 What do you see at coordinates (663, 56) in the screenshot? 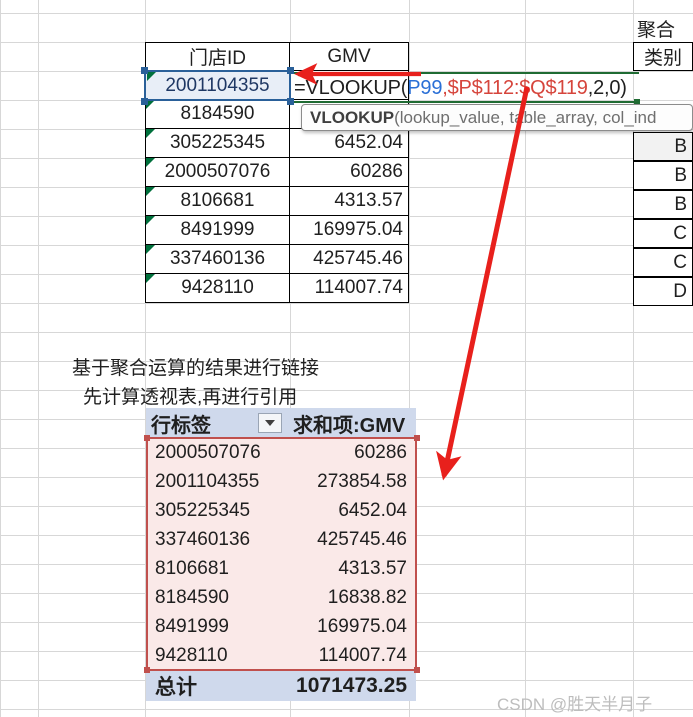
I see `category-header: 类别` at bounding box center [663, 56].